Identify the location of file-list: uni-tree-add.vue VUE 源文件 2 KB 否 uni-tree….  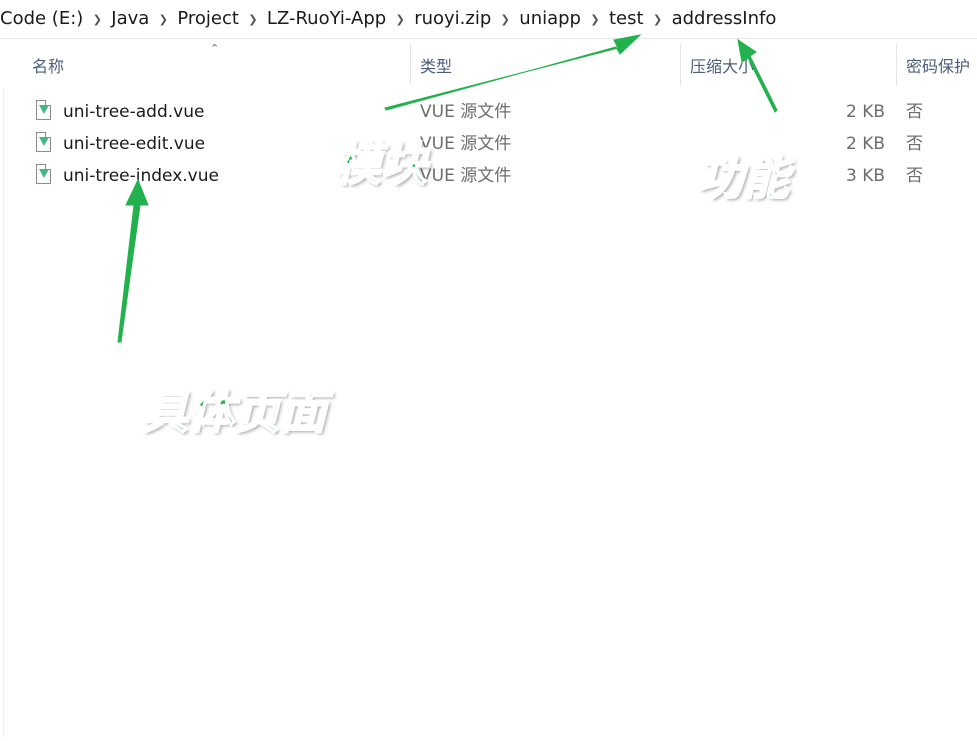
(488, 144).